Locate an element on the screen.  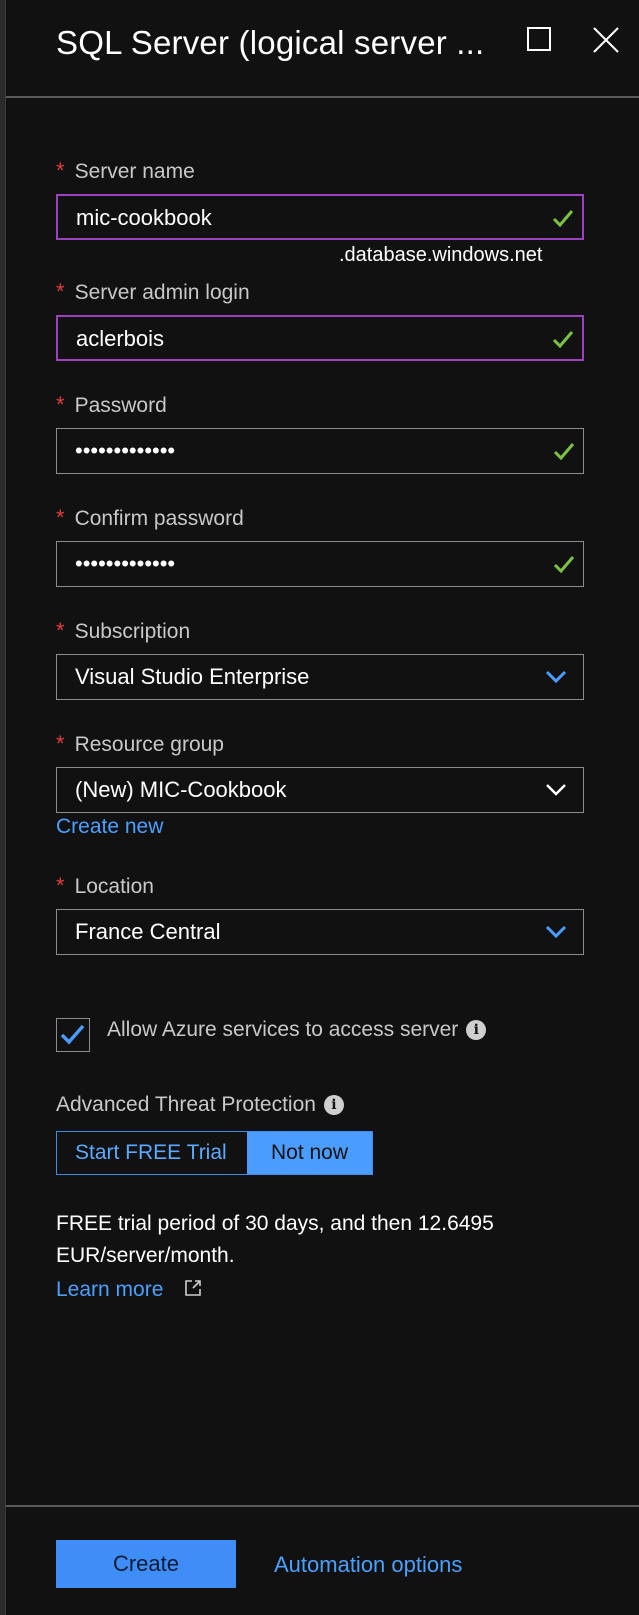
maximize-button is located at coordinates (540, 40).